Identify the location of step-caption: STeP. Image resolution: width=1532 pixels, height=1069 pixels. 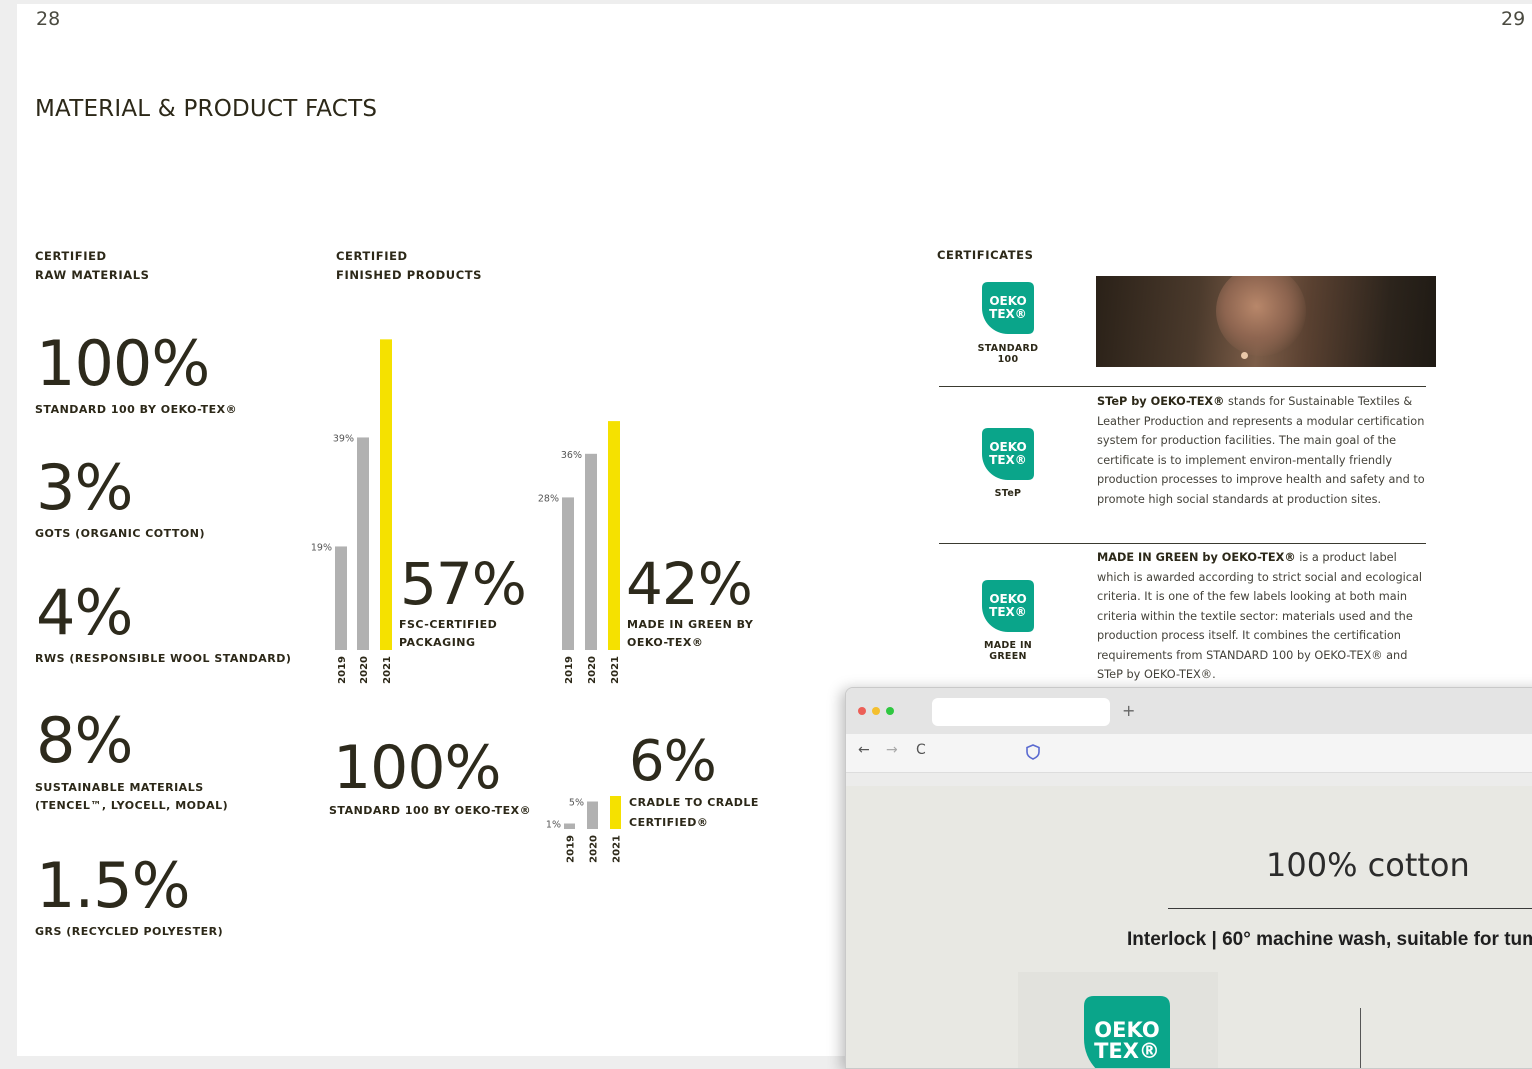
(1008, 493).